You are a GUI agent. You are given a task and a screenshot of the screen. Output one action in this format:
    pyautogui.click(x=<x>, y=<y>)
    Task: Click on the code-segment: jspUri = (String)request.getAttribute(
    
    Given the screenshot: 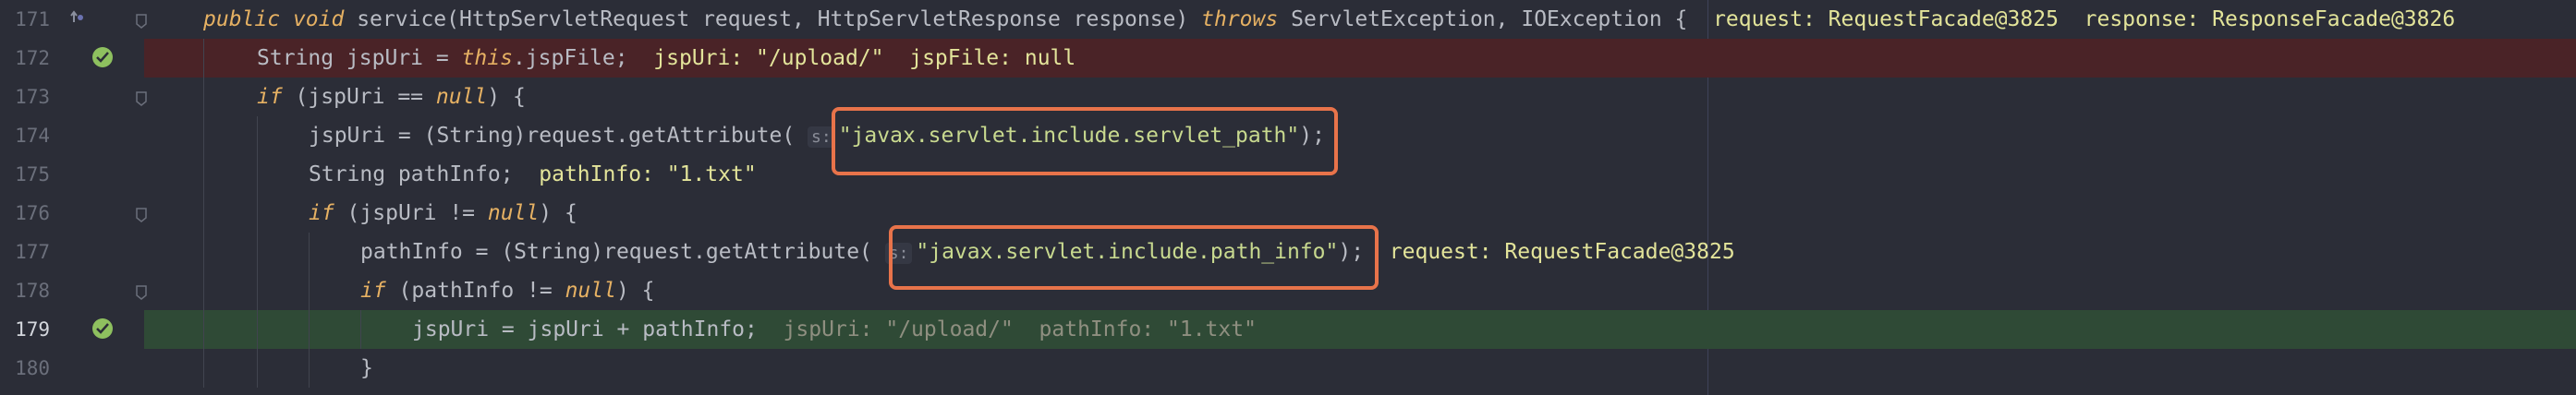 What is the action you would take?
    pyautogui.click(x=558, y=136)
    